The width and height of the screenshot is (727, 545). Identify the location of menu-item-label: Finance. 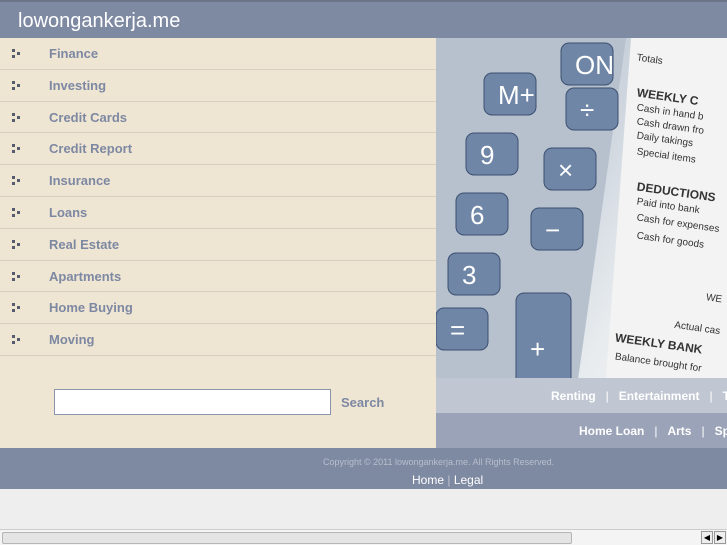
(74, 53).